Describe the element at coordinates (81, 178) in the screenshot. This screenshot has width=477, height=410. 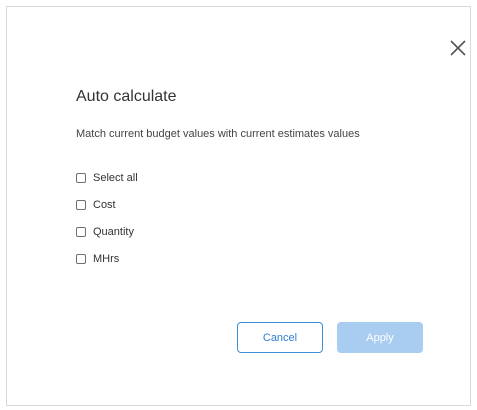
I see `select-all-checkbox` at that location.